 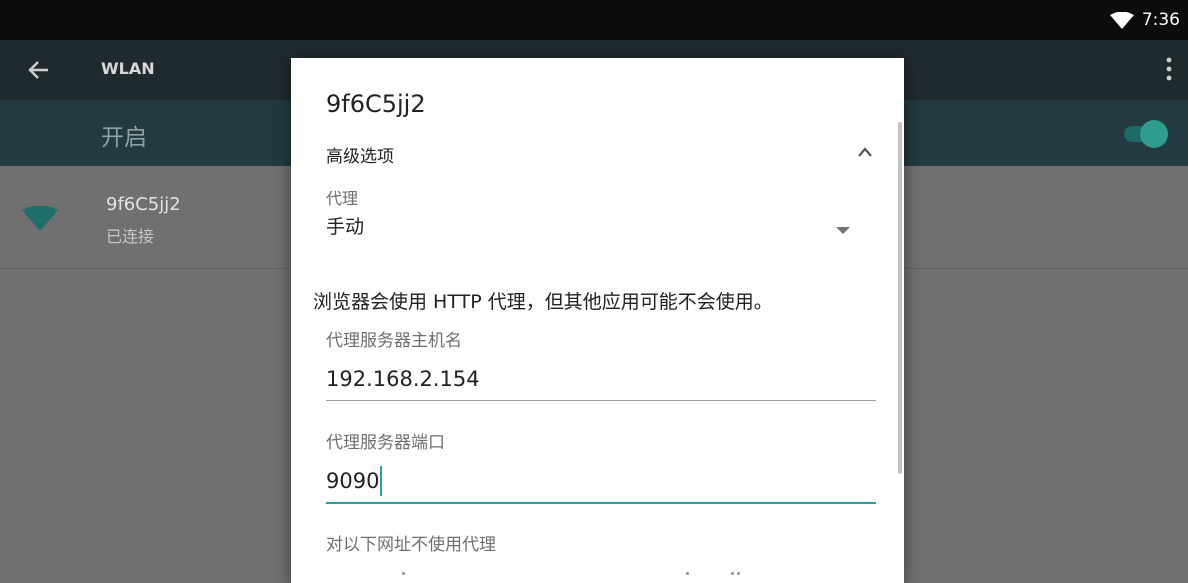 What do you see at coordinates (394, 341) in the screenshot?
I see `proxy-host-label: 代理服务器主机名` at bounding box center [394, 341].